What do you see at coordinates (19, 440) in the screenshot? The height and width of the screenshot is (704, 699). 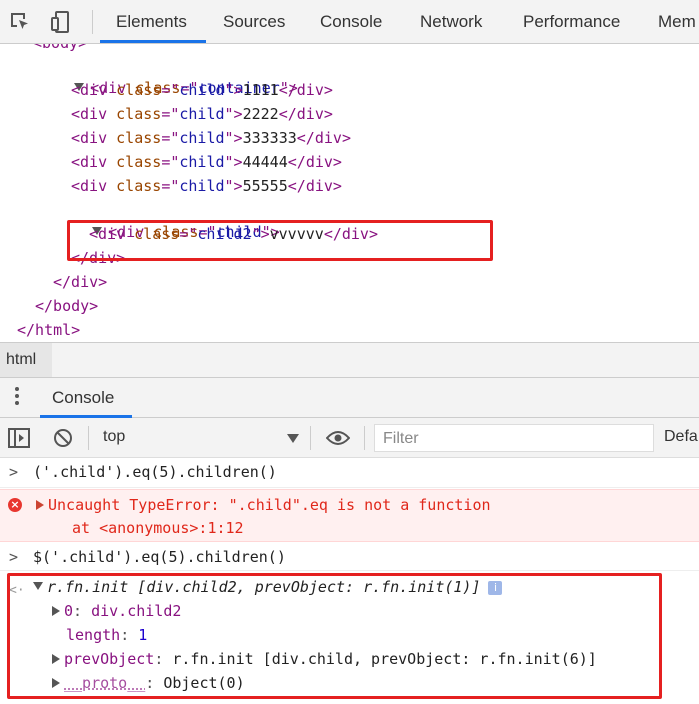 I see `show-sidebar-icon` at bounding box center [19, 440].